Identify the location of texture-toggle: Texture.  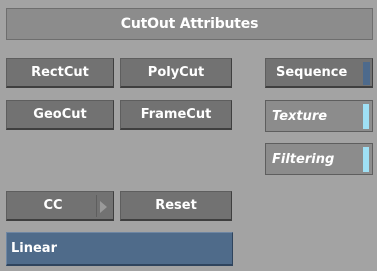
(319, 116).